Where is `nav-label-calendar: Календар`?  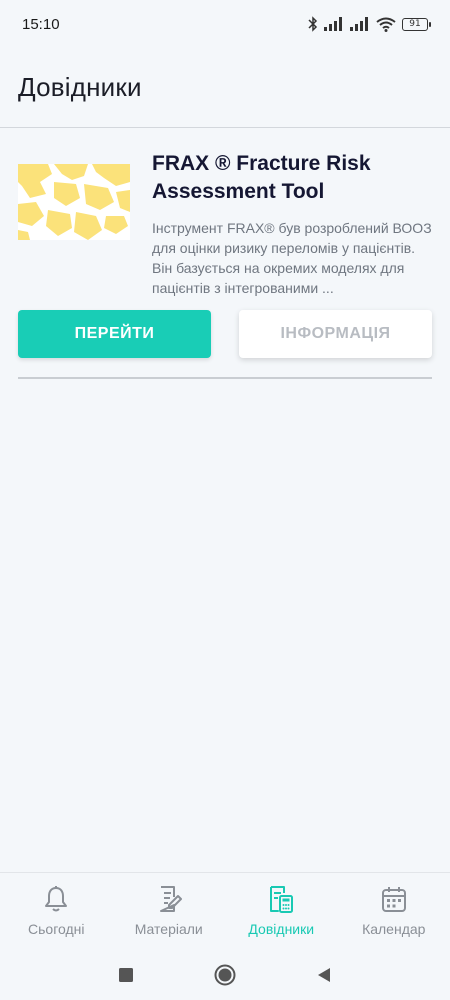 nav-label-calendar: Календар is located at coordinates (394, 929).